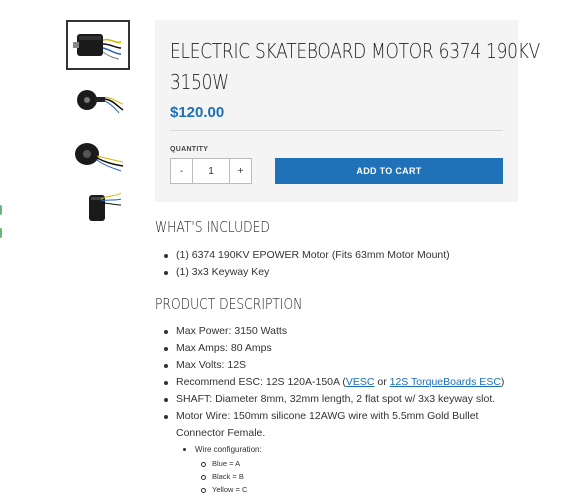  What do you see at coordinates (502, 382) in the screenshot?
I see `esc-suffix: )` at bounding box center [502, 382].